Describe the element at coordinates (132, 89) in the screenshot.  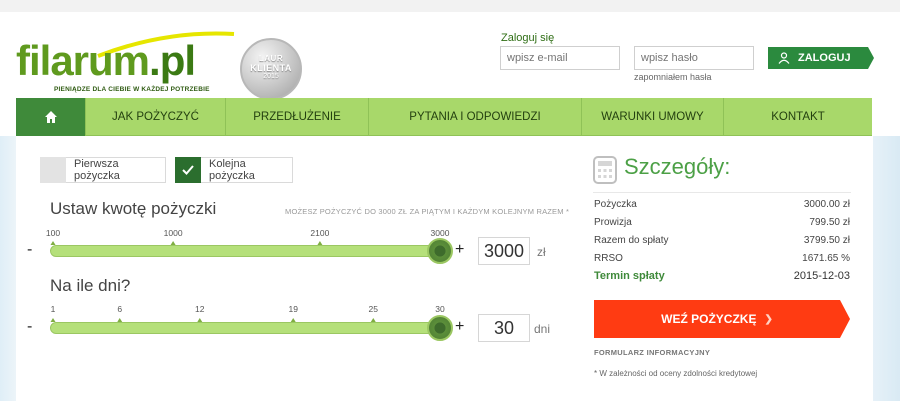
I see `logo-tagline: PIENIĄDZE DLA CIEBIE W KAŻDEJ POTRZEBIE` at that location.